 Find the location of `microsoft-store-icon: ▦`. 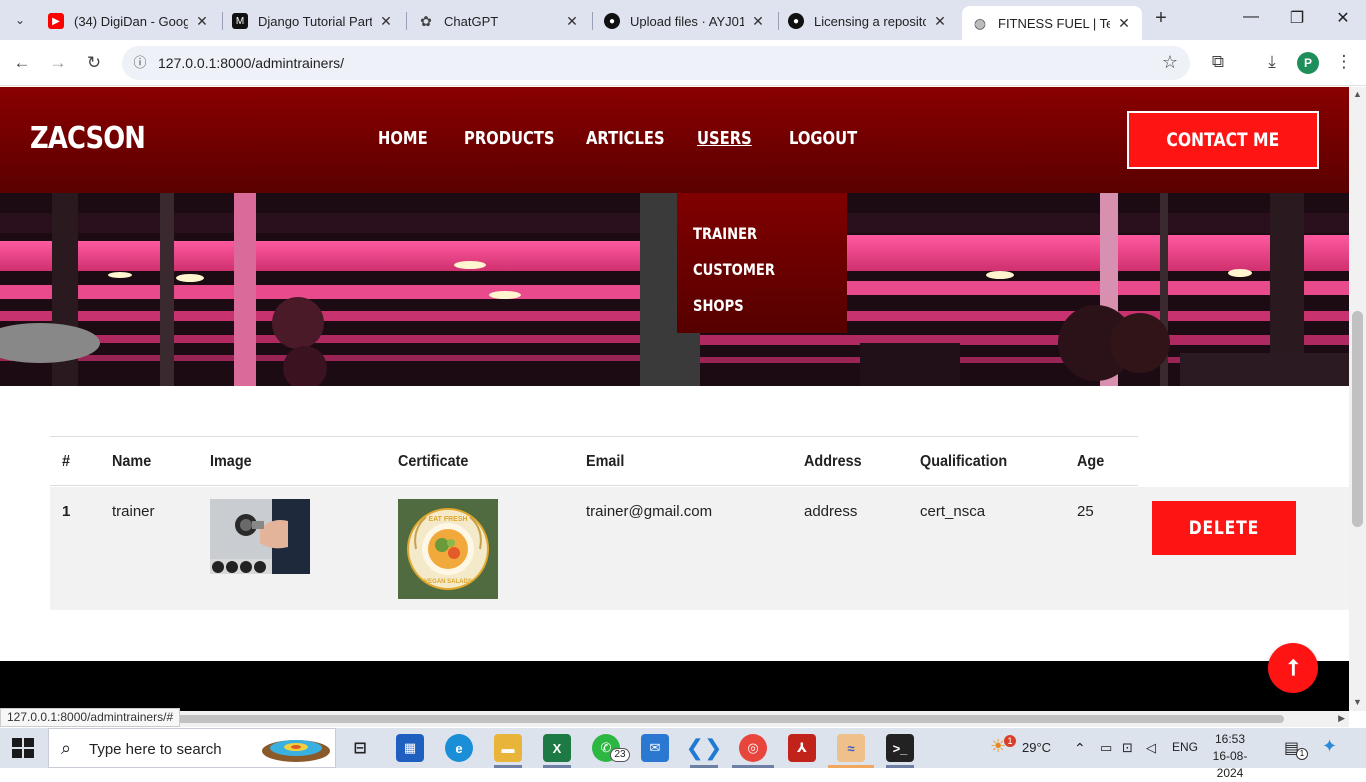

microsoft-store-icon: ▦ is located at coordinates (410, 748).